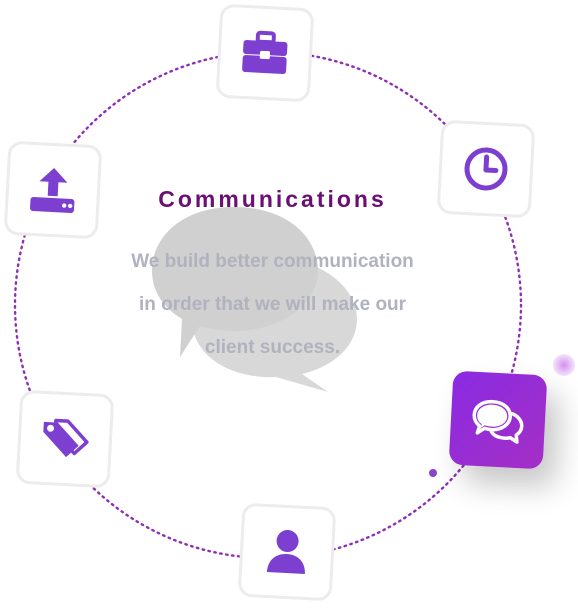 Image resolution: width=578 pixels, height=608 pixels. I want to click on node-user, so click(287, 552).